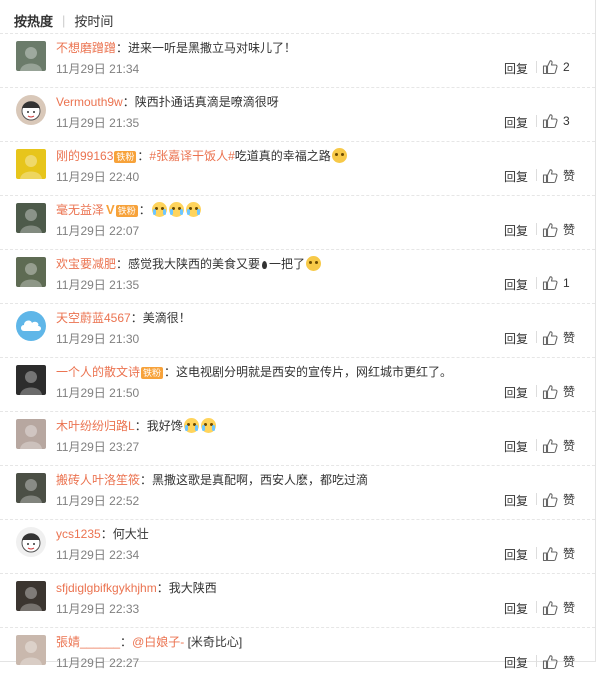 The width and height of the screenshot is (597, 681). I want to click on doge-emoji-icon, so click(314, 263).